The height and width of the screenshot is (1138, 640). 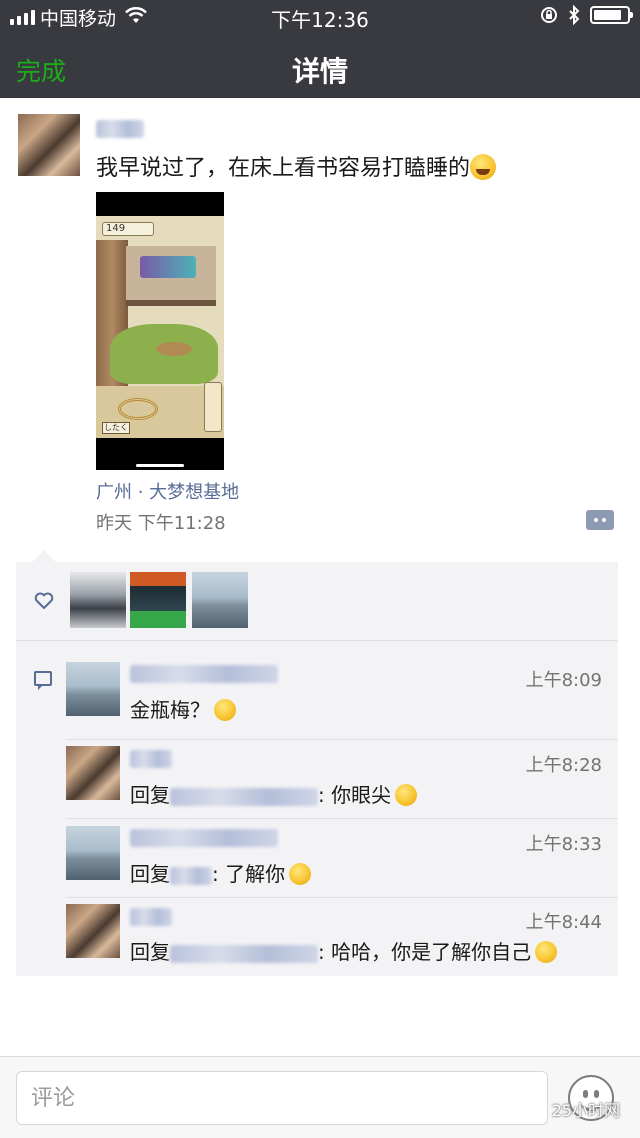 What do you see at coordinates (406, 795) in the screenshot?
I see `grinning-squint-emoji-icon` at bounding box center [406, 795].